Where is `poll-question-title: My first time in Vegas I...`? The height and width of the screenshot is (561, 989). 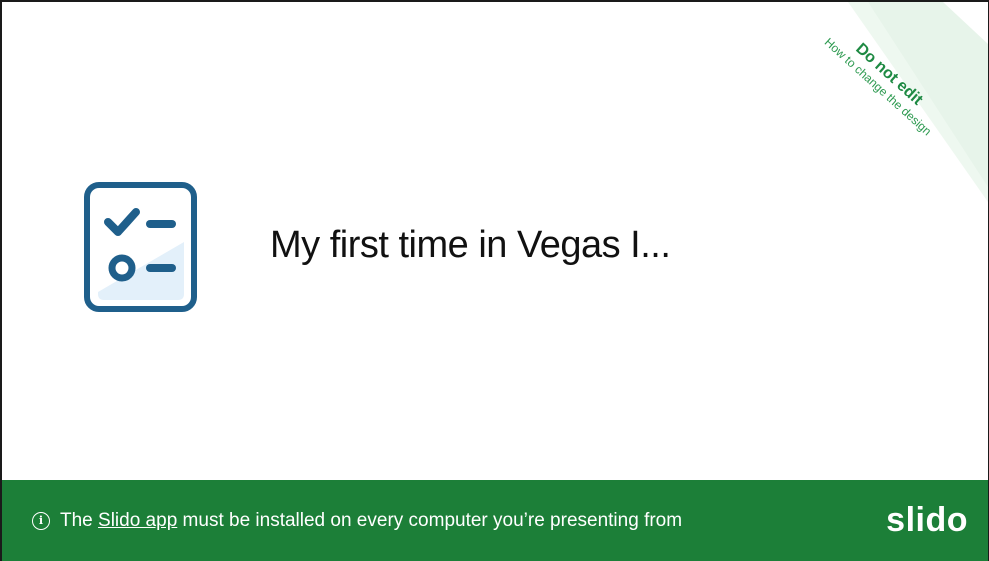 poll-question-title: My first time in Vegas I... is located at coordinates (470, 245).